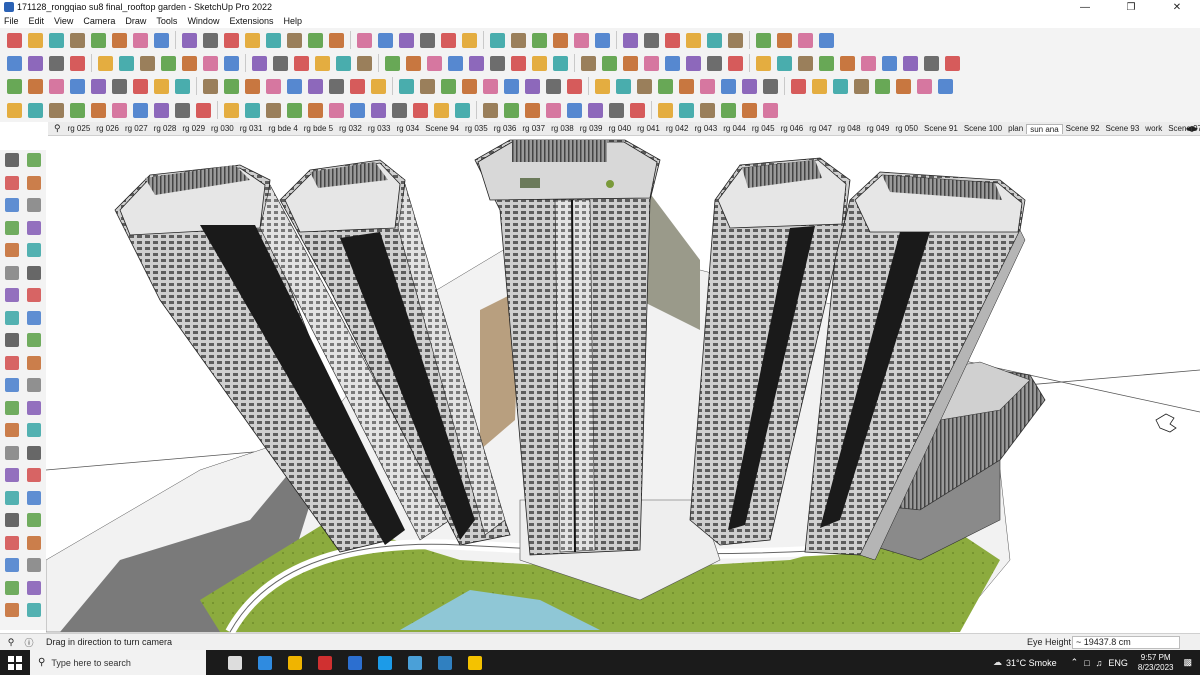 The width and height of the screenshot is (1200, 675). I want to click on scene-tab: rg 041, so click(648, 128).